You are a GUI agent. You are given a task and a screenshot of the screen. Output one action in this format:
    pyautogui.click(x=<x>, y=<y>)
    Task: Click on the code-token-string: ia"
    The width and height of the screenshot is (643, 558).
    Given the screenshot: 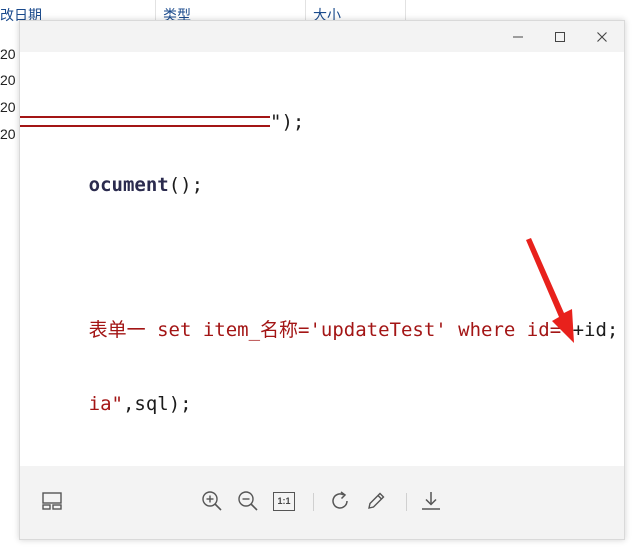 What is the action you would take?
    pyautogui.click(x=105, y=404)
    